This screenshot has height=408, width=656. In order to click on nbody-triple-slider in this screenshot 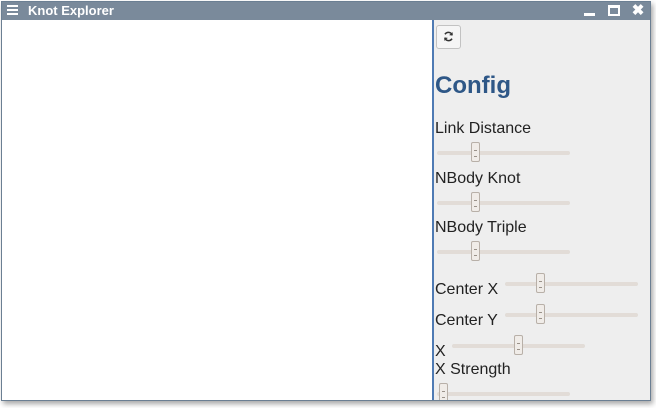, I will do `click(503, 251)`.